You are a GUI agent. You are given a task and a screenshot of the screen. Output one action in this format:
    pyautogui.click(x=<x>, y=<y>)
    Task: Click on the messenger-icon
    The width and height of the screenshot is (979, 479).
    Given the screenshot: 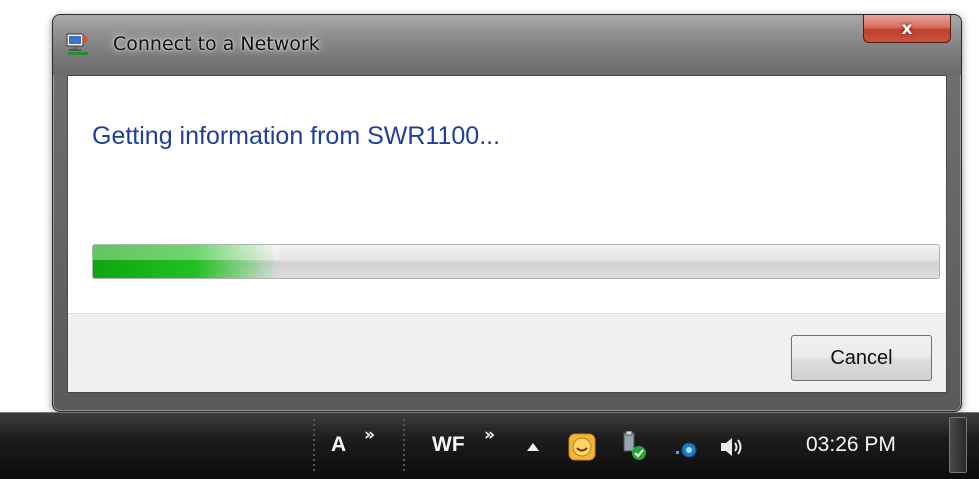 What is the action you would take?
    pyautogui.click(x=582, y=449)
    